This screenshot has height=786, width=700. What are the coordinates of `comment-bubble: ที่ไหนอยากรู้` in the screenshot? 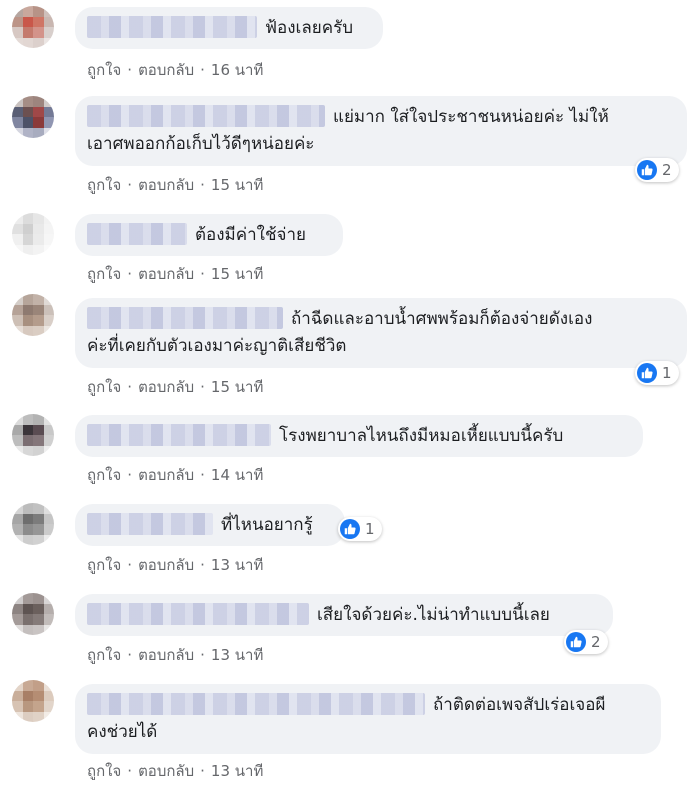 It's located at (210, 525).